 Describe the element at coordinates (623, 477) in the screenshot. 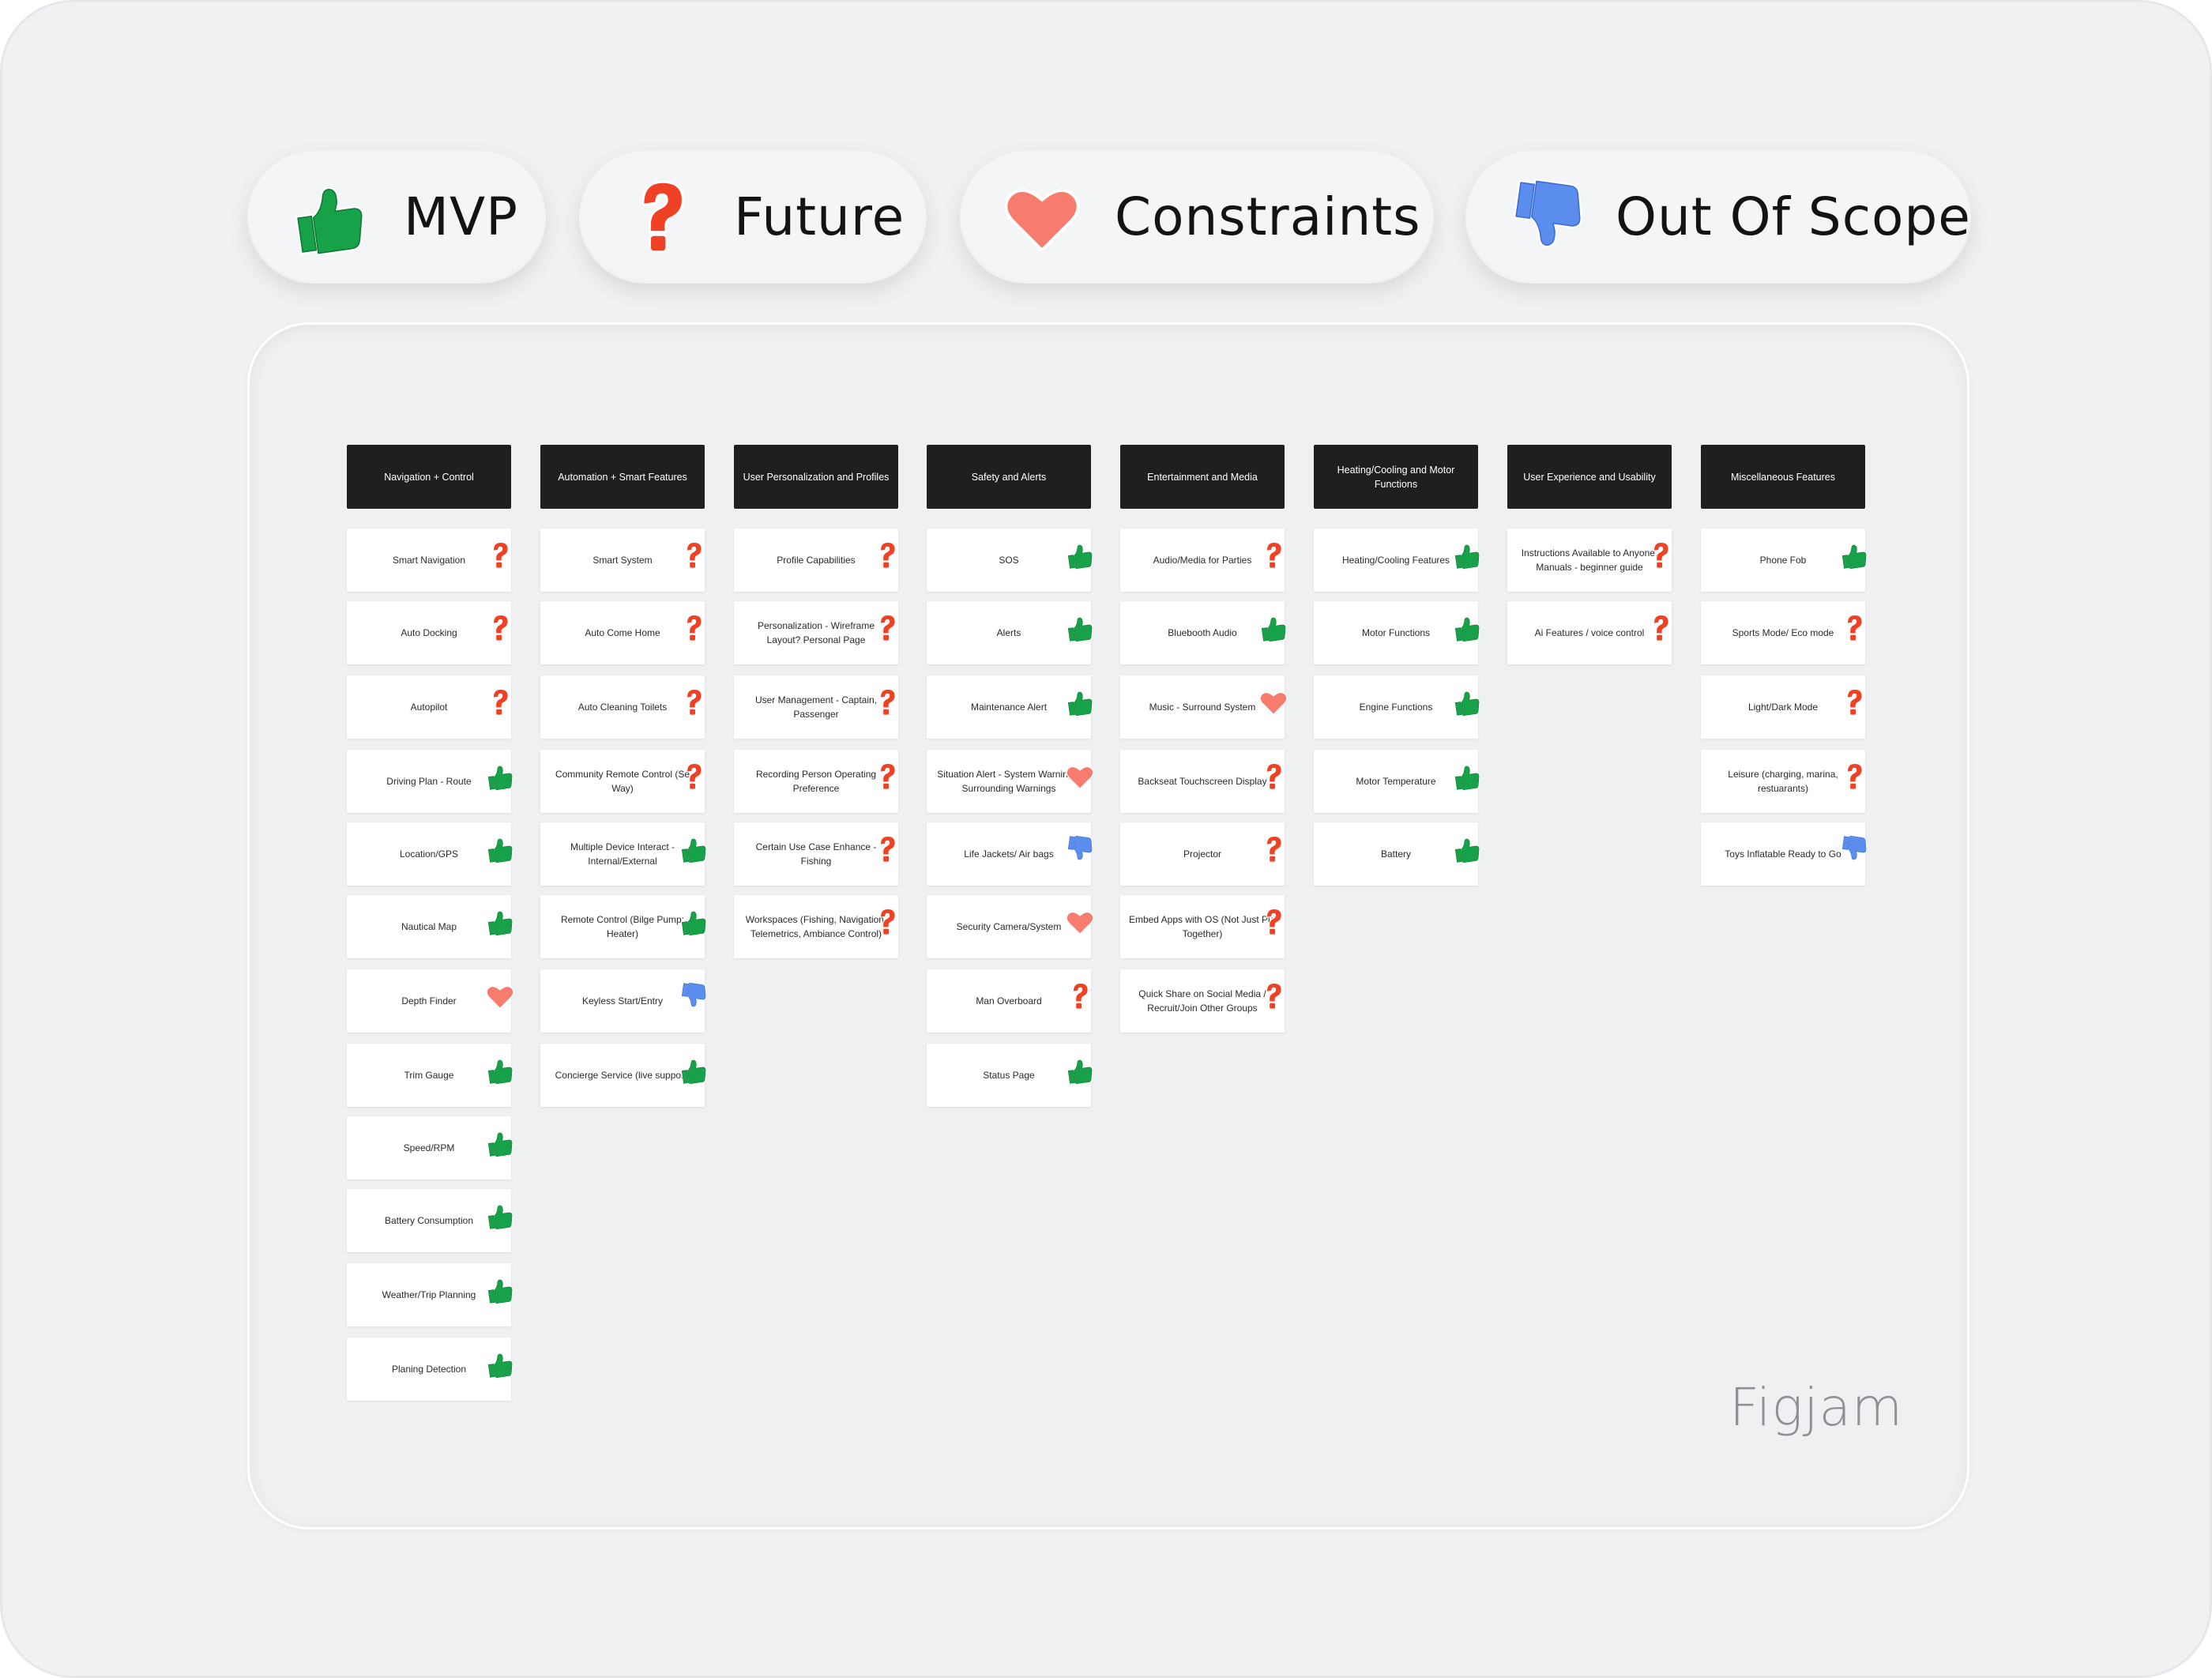

I see `column-header: Automation + Smart Features` at that location.